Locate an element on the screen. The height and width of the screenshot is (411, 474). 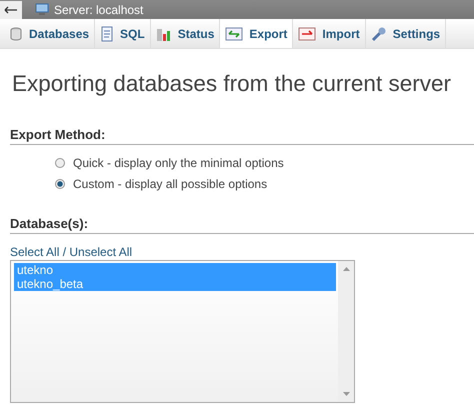
import-icon is located at coordinates (307, 33).